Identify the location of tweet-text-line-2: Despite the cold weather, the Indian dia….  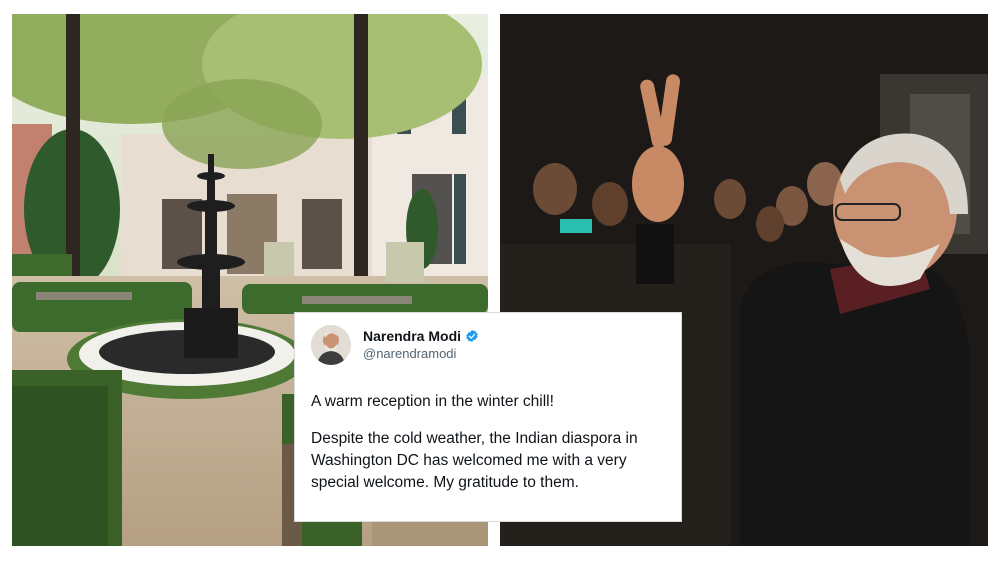
(474, 460).